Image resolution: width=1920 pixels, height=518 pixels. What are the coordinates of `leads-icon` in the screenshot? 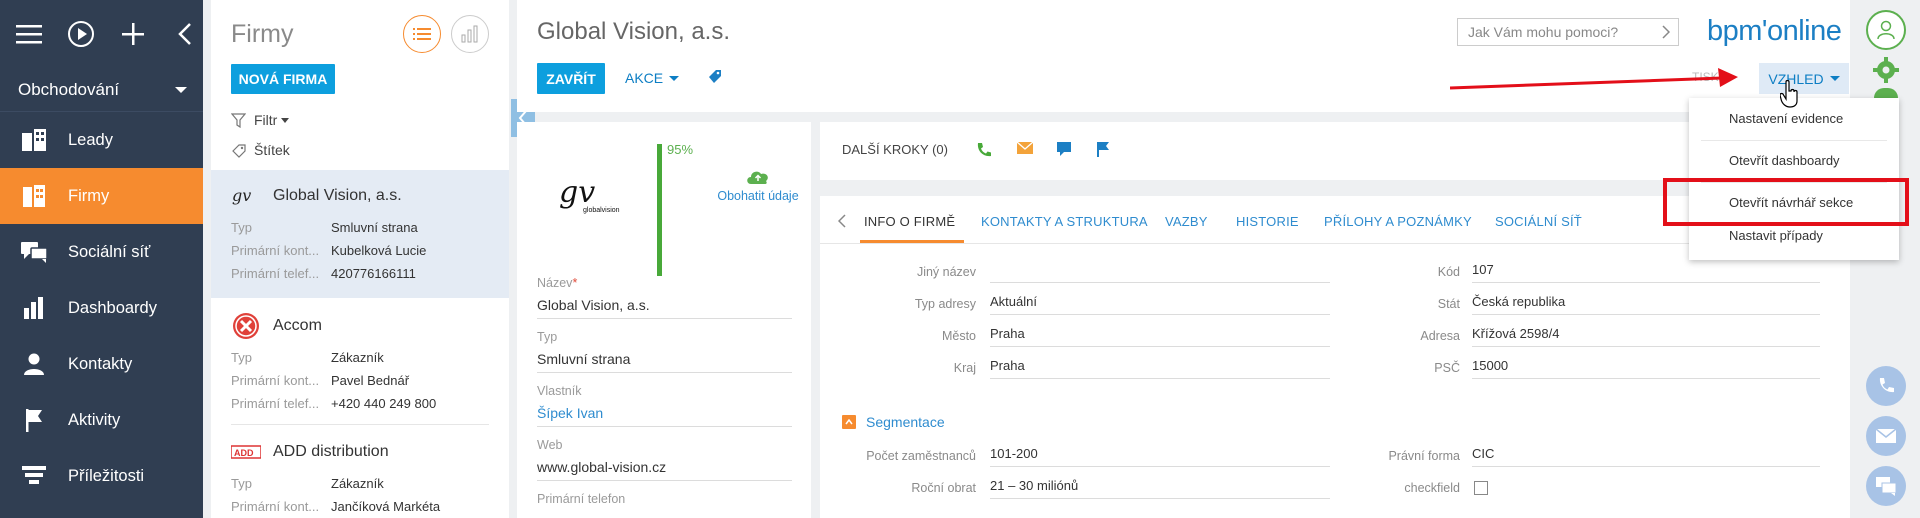 It's located at (34, 140).